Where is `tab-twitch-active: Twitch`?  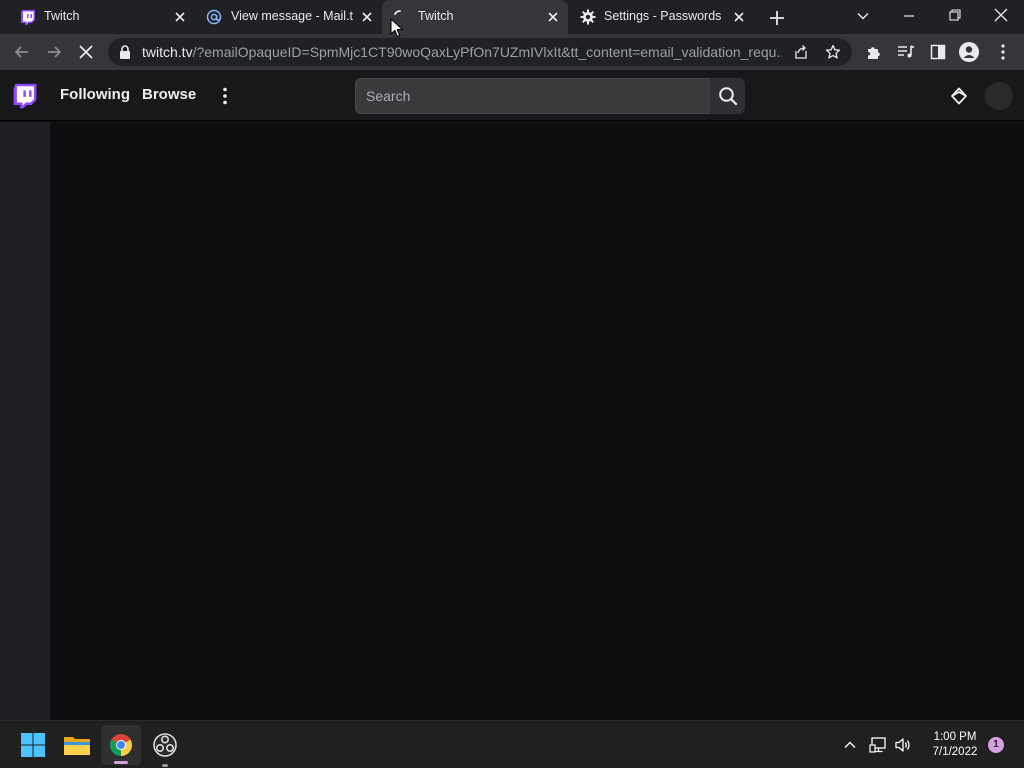 tab-twitch-active: Twitch is located at coordinates (475, 17).